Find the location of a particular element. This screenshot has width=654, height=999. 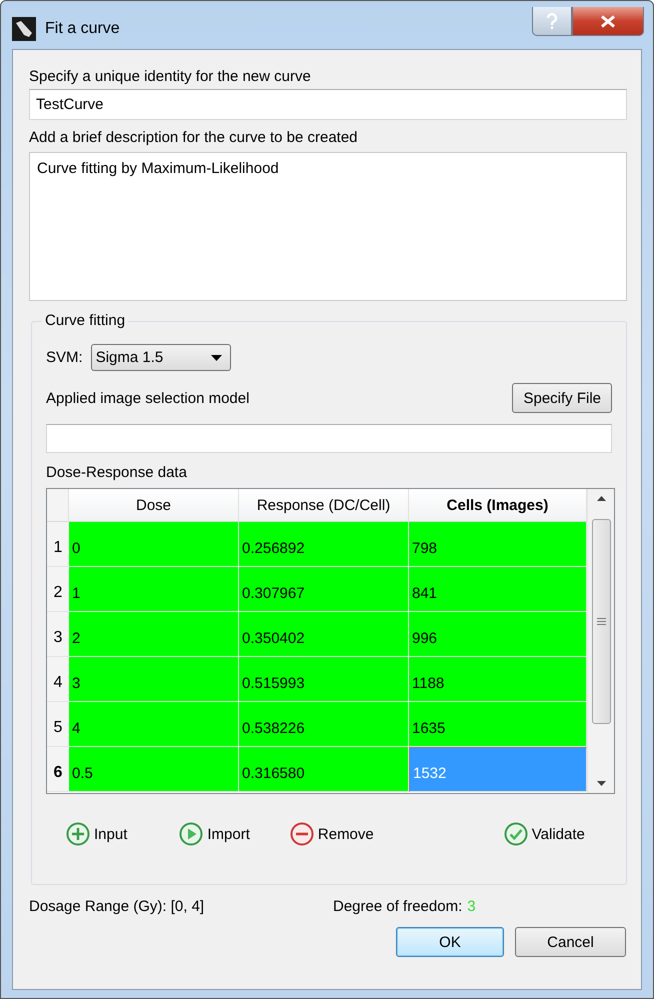

row-header: 6 is located at coordinates (58, 769).